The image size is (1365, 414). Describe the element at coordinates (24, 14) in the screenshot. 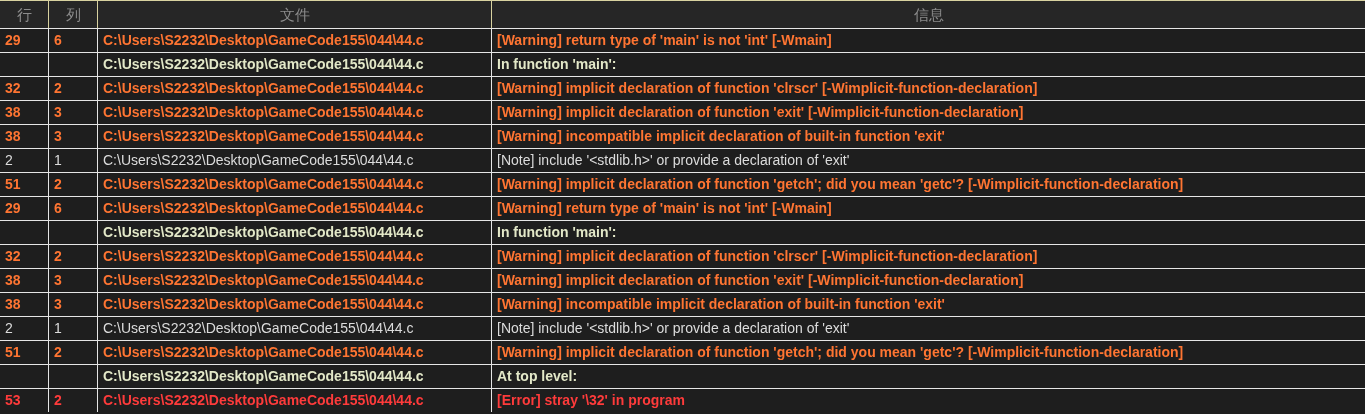

I see `column-header: 行` at that location.